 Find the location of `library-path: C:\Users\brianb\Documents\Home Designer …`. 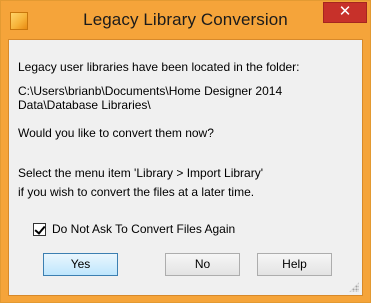

library-path: C:\Users\brianb\Documents\Home Designer … is located at coordinates (150, 98).